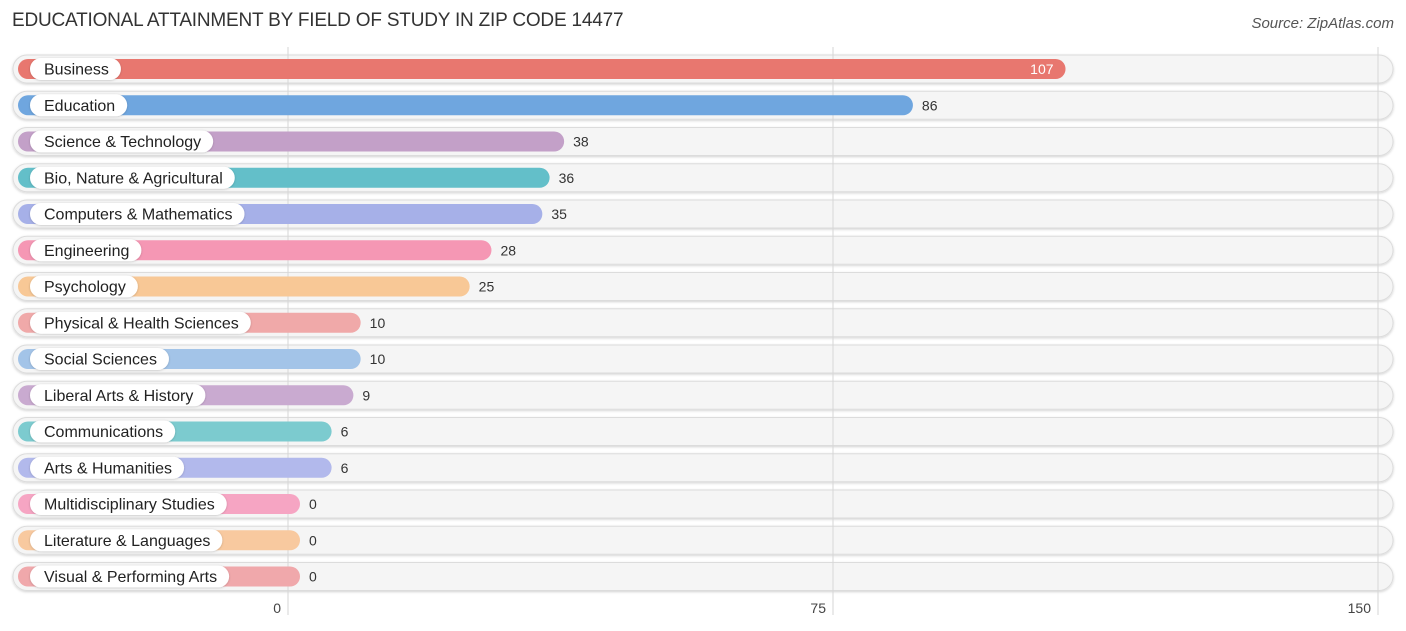  I want to click on category-label: Arts & Humanities, so click(108, 468).